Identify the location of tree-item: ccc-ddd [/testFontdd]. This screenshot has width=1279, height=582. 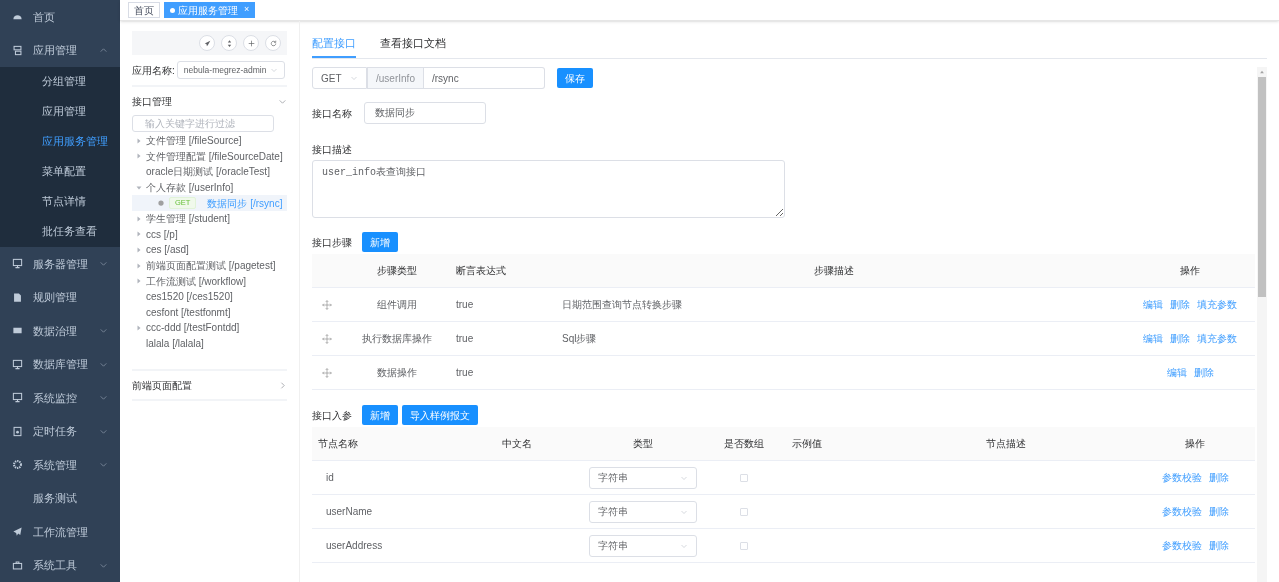
(193, 328).